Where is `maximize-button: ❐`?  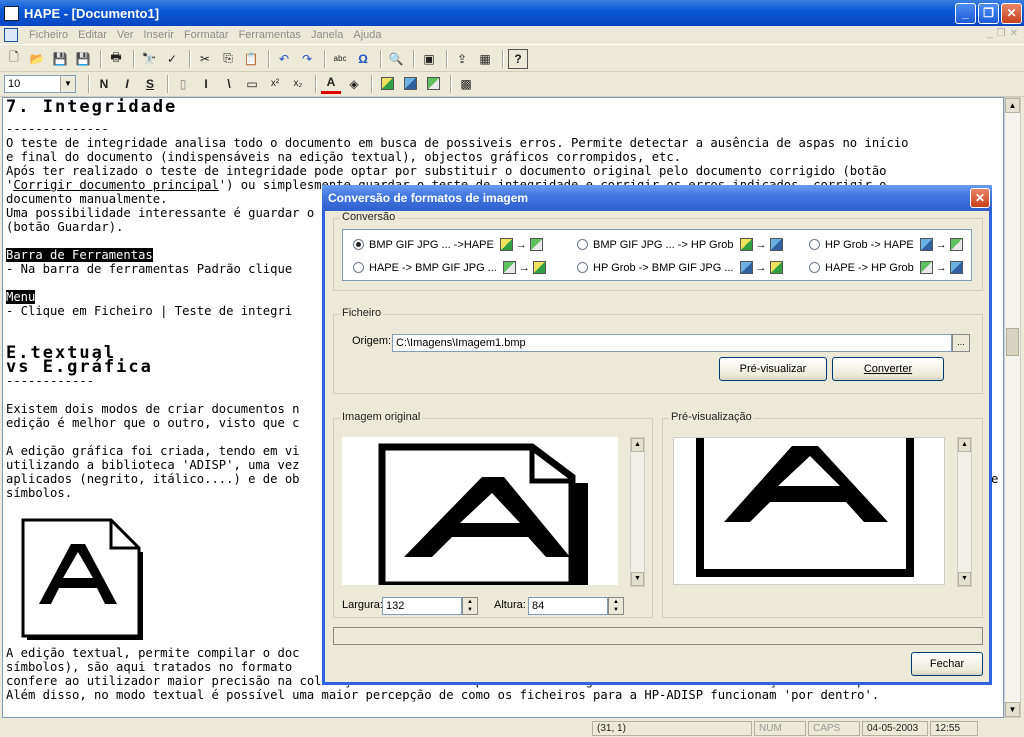 maximize-button: ❐ is located at coordinates (988, 13).